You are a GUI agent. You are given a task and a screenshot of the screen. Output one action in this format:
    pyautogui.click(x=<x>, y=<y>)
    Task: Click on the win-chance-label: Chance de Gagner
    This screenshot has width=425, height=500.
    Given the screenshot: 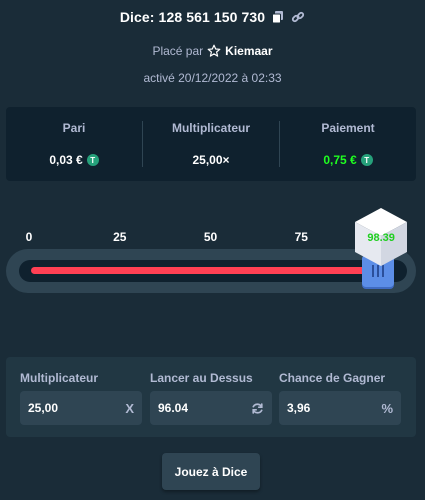 What is the action you would take?
    pyautogui.click(x=332, y=378)
    